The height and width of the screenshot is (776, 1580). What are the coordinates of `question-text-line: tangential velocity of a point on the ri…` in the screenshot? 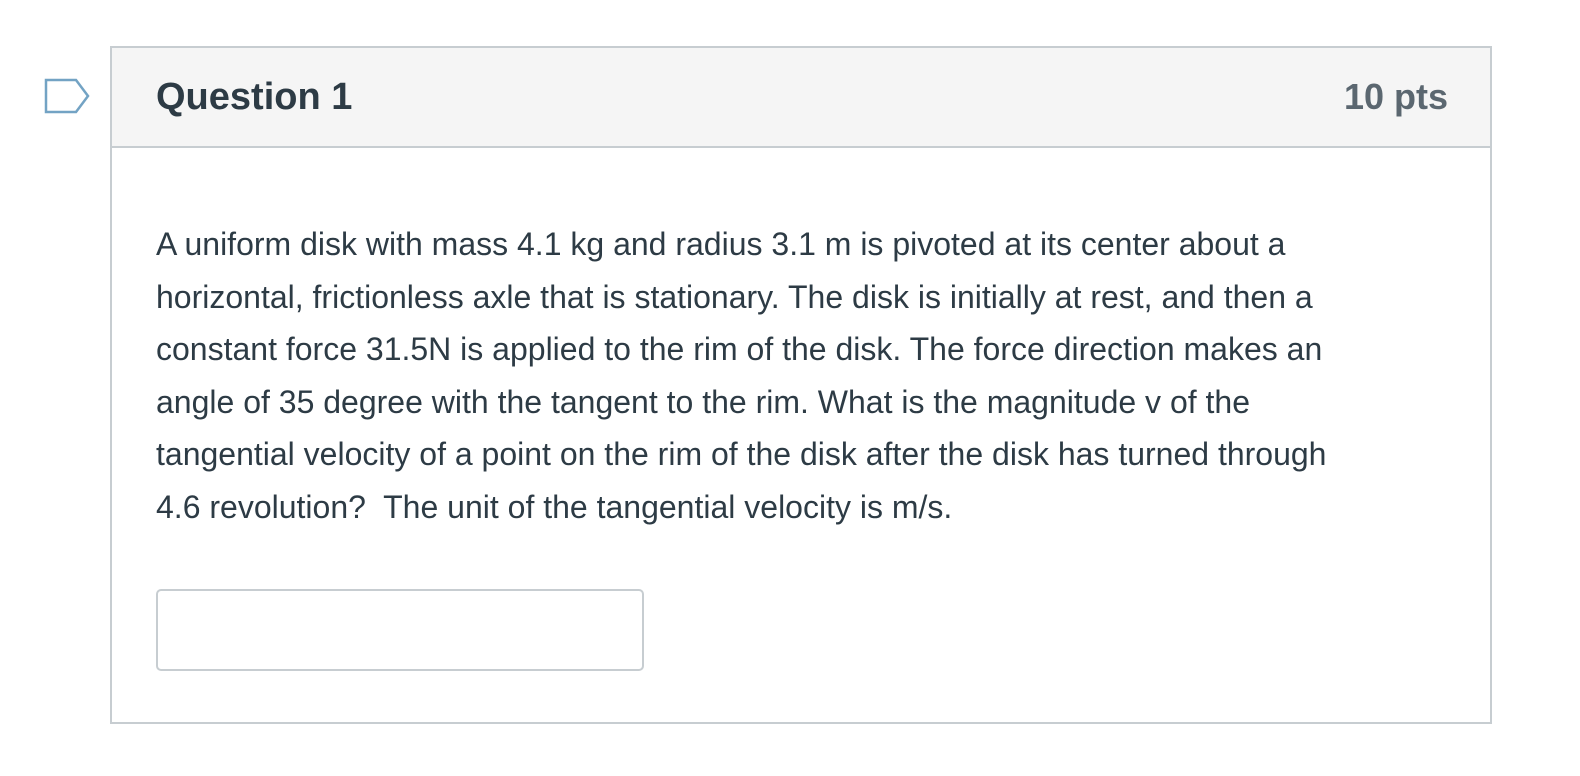 It's located at (741, 454).